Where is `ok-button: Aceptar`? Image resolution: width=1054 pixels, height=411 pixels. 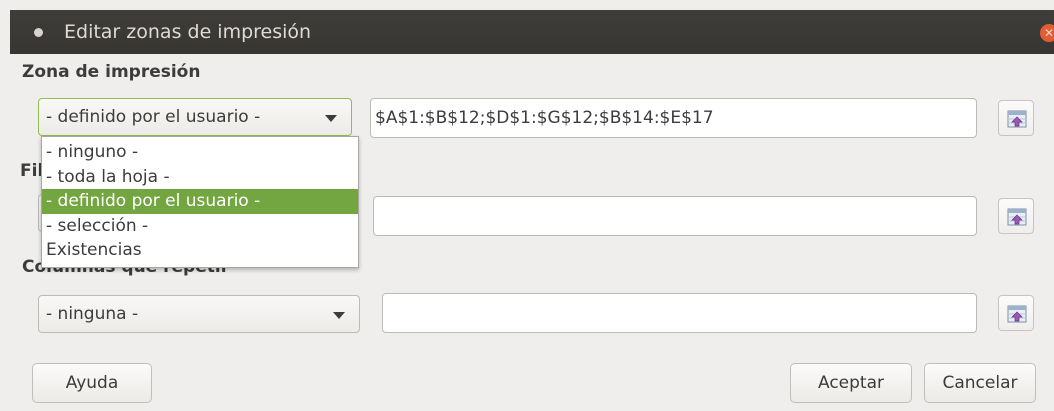
ok-button: Aceptar is located at coordinates (851, 383).